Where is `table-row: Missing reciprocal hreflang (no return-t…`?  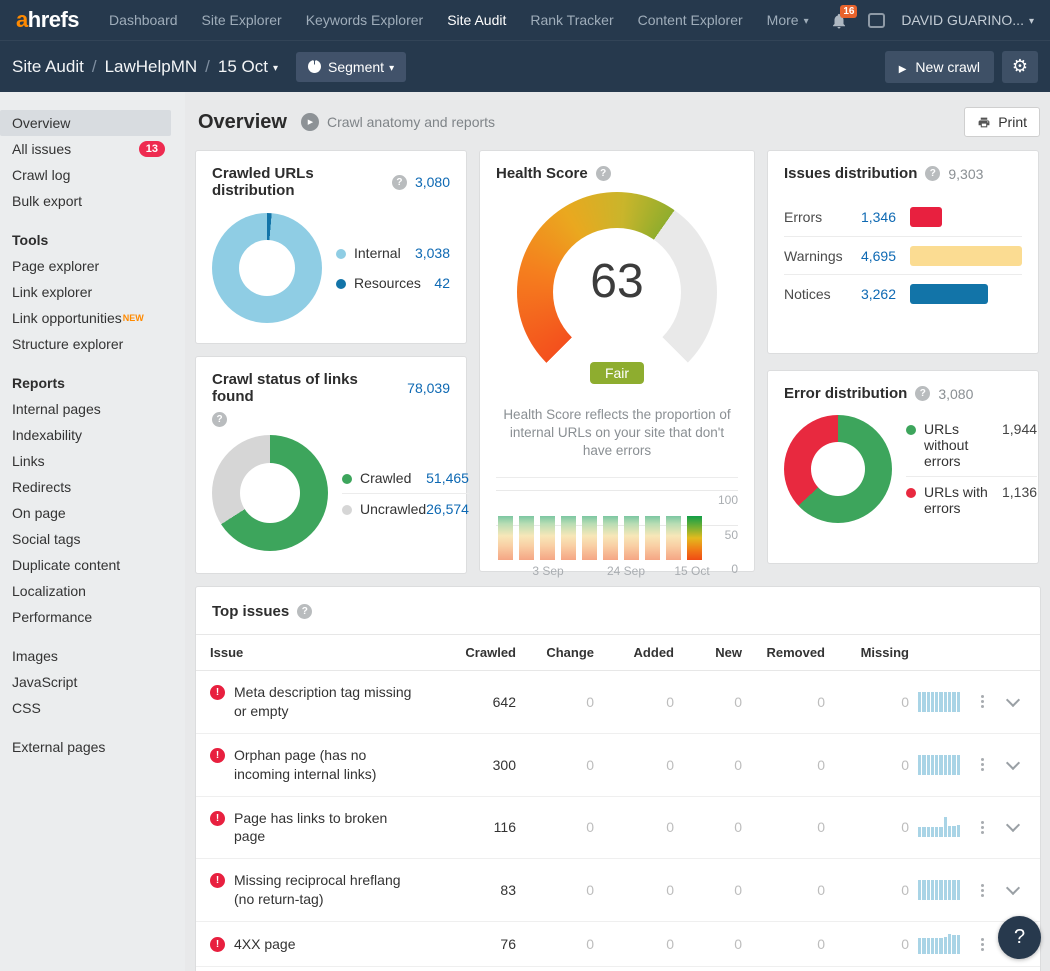 table-row: Missing reciprocal hreflang (no return-t… is located at coordinates (618, 891).